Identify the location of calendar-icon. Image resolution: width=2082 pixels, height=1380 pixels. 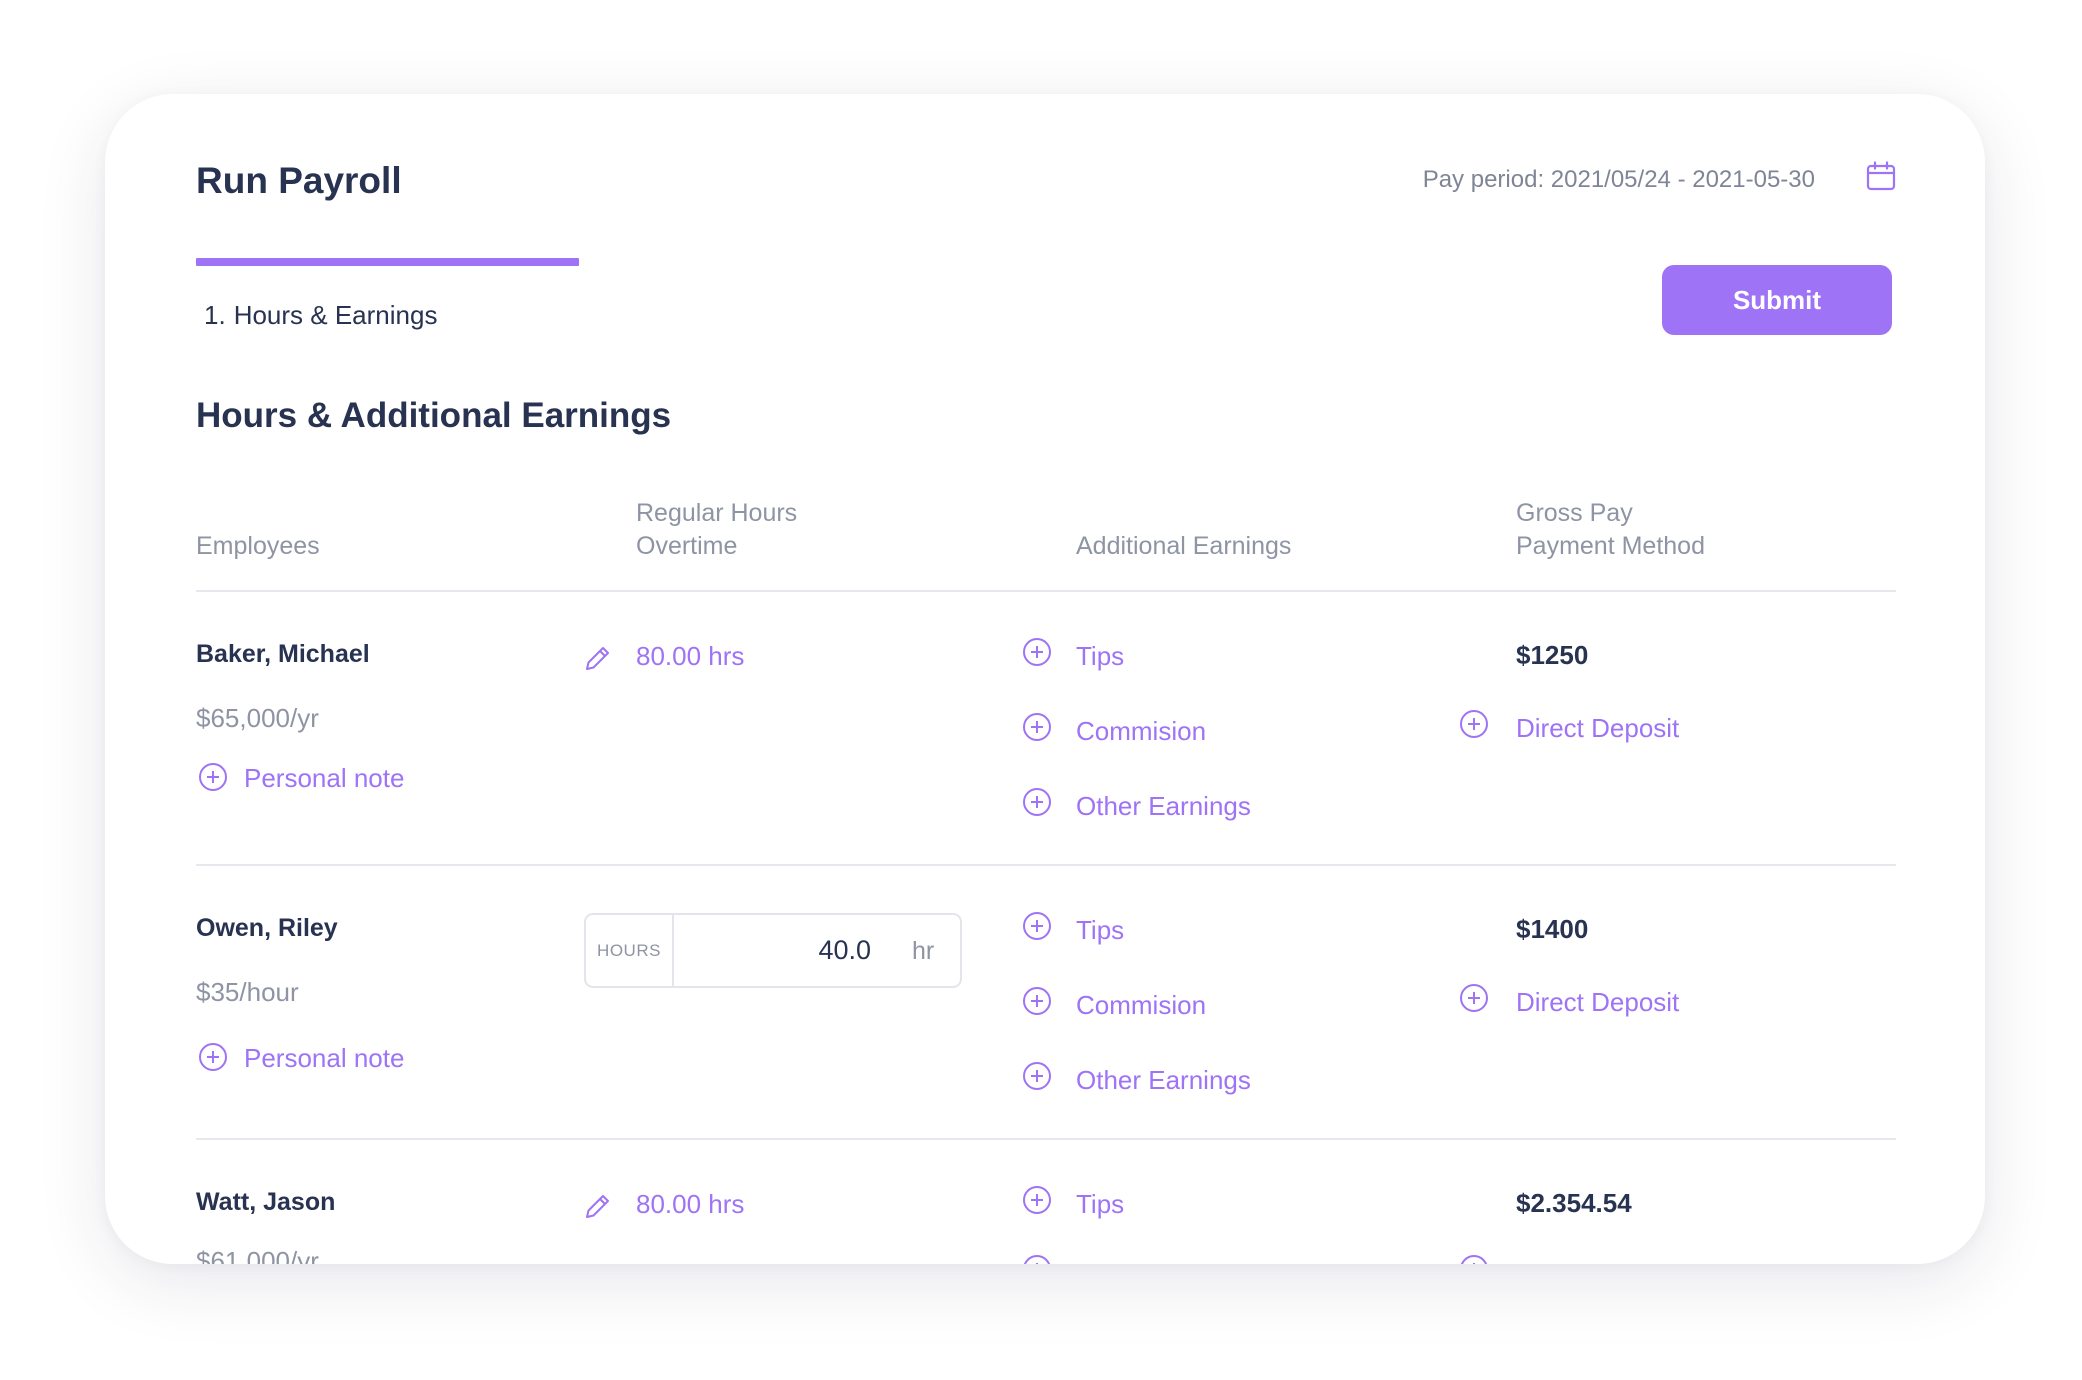
(1881, 176).